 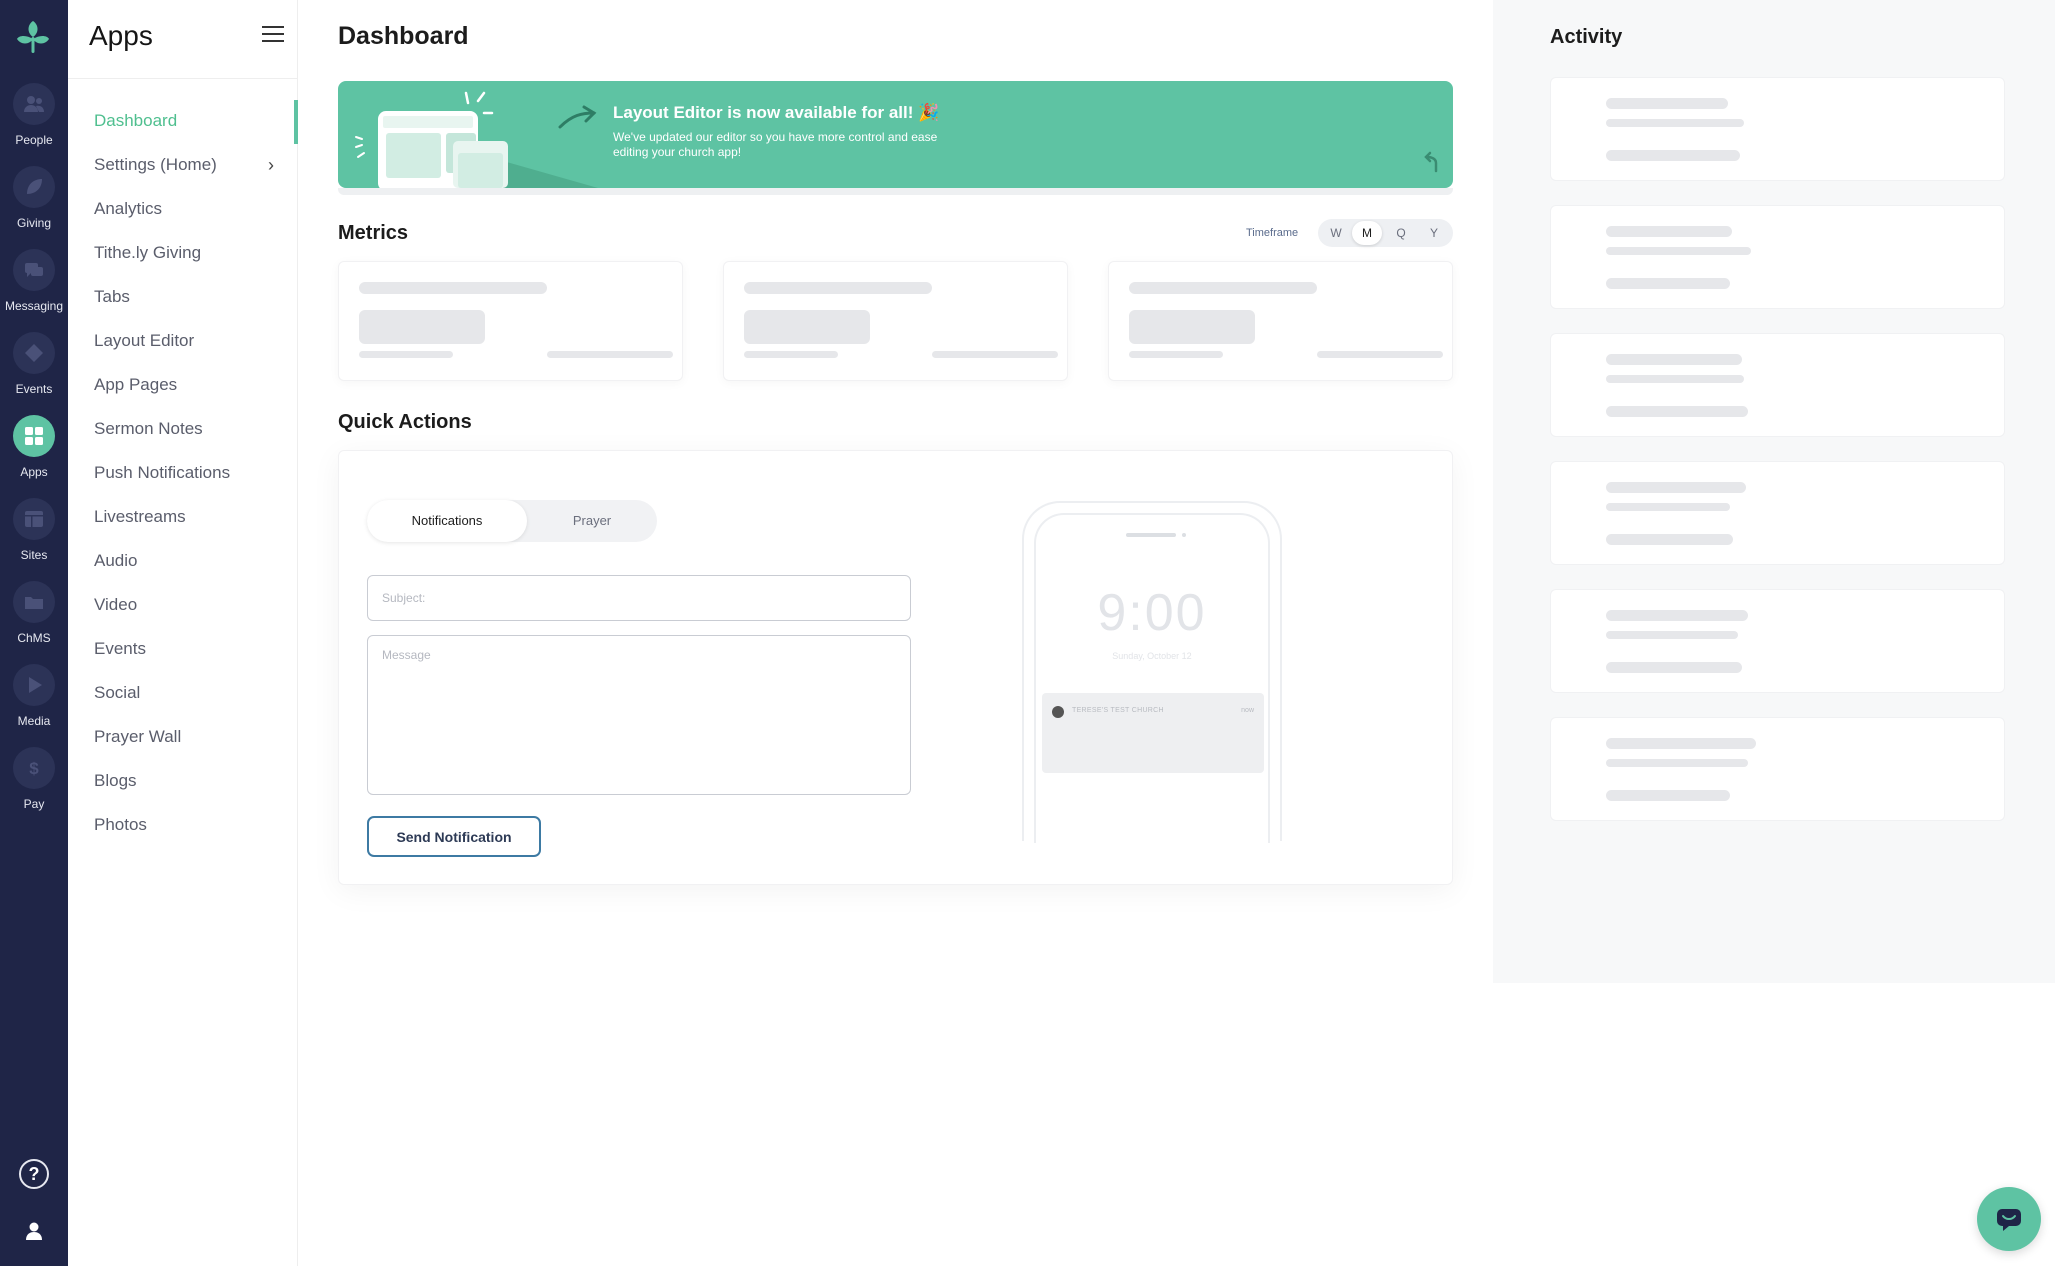 I want to click on user-icon, so click(x=34, y=1231).